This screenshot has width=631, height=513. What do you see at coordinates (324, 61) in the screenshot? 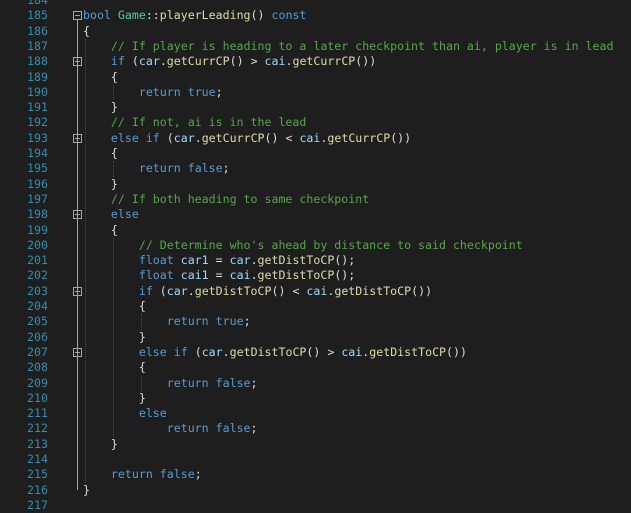
I see `code-token: getCurrCP` at bounding box center [324, 61].